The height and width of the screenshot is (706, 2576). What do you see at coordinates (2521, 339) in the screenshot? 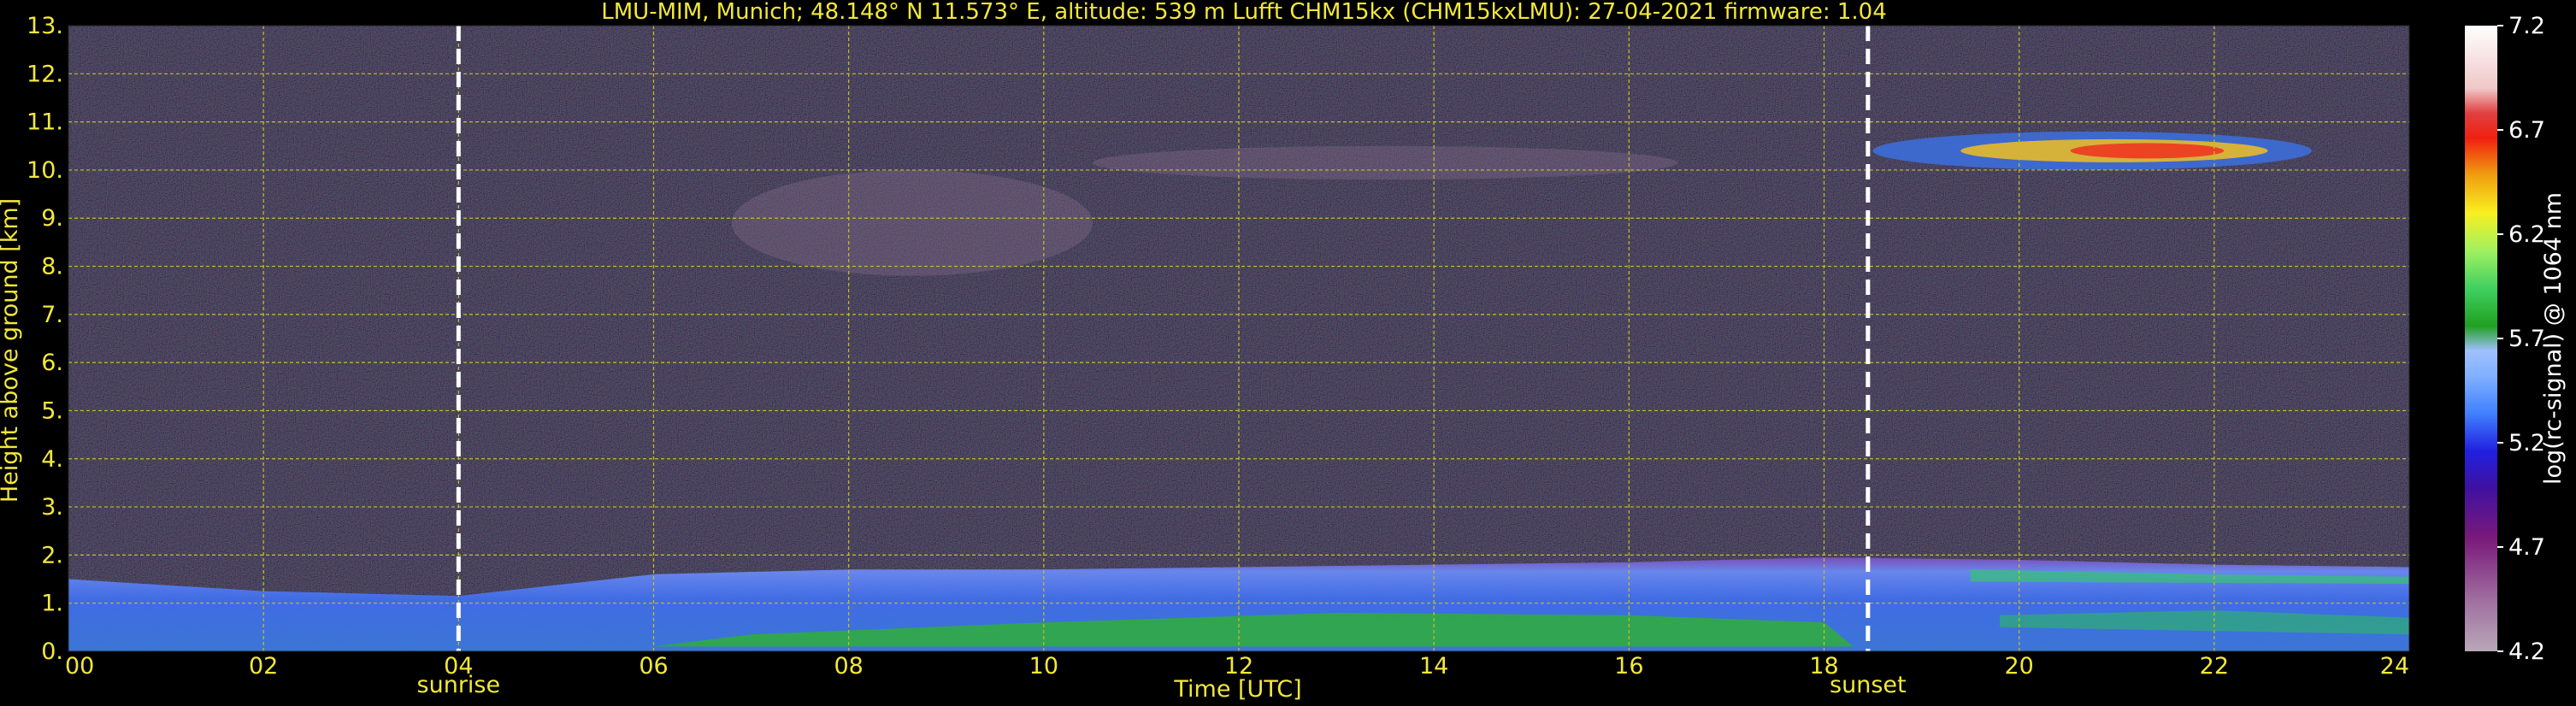
I see `colorbar-ticks: 4.24.75.25.76.26.77.2` at bounding box center [2521, 339].